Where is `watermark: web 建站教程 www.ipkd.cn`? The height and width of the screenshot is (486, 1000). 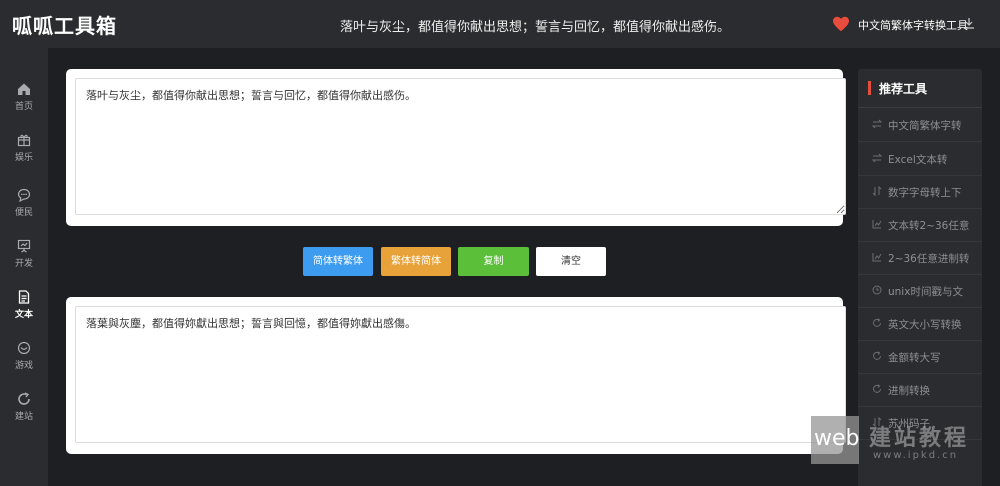 watermark: web 建站教程 www.ipkd.cn is located at coordinates (896, 441).